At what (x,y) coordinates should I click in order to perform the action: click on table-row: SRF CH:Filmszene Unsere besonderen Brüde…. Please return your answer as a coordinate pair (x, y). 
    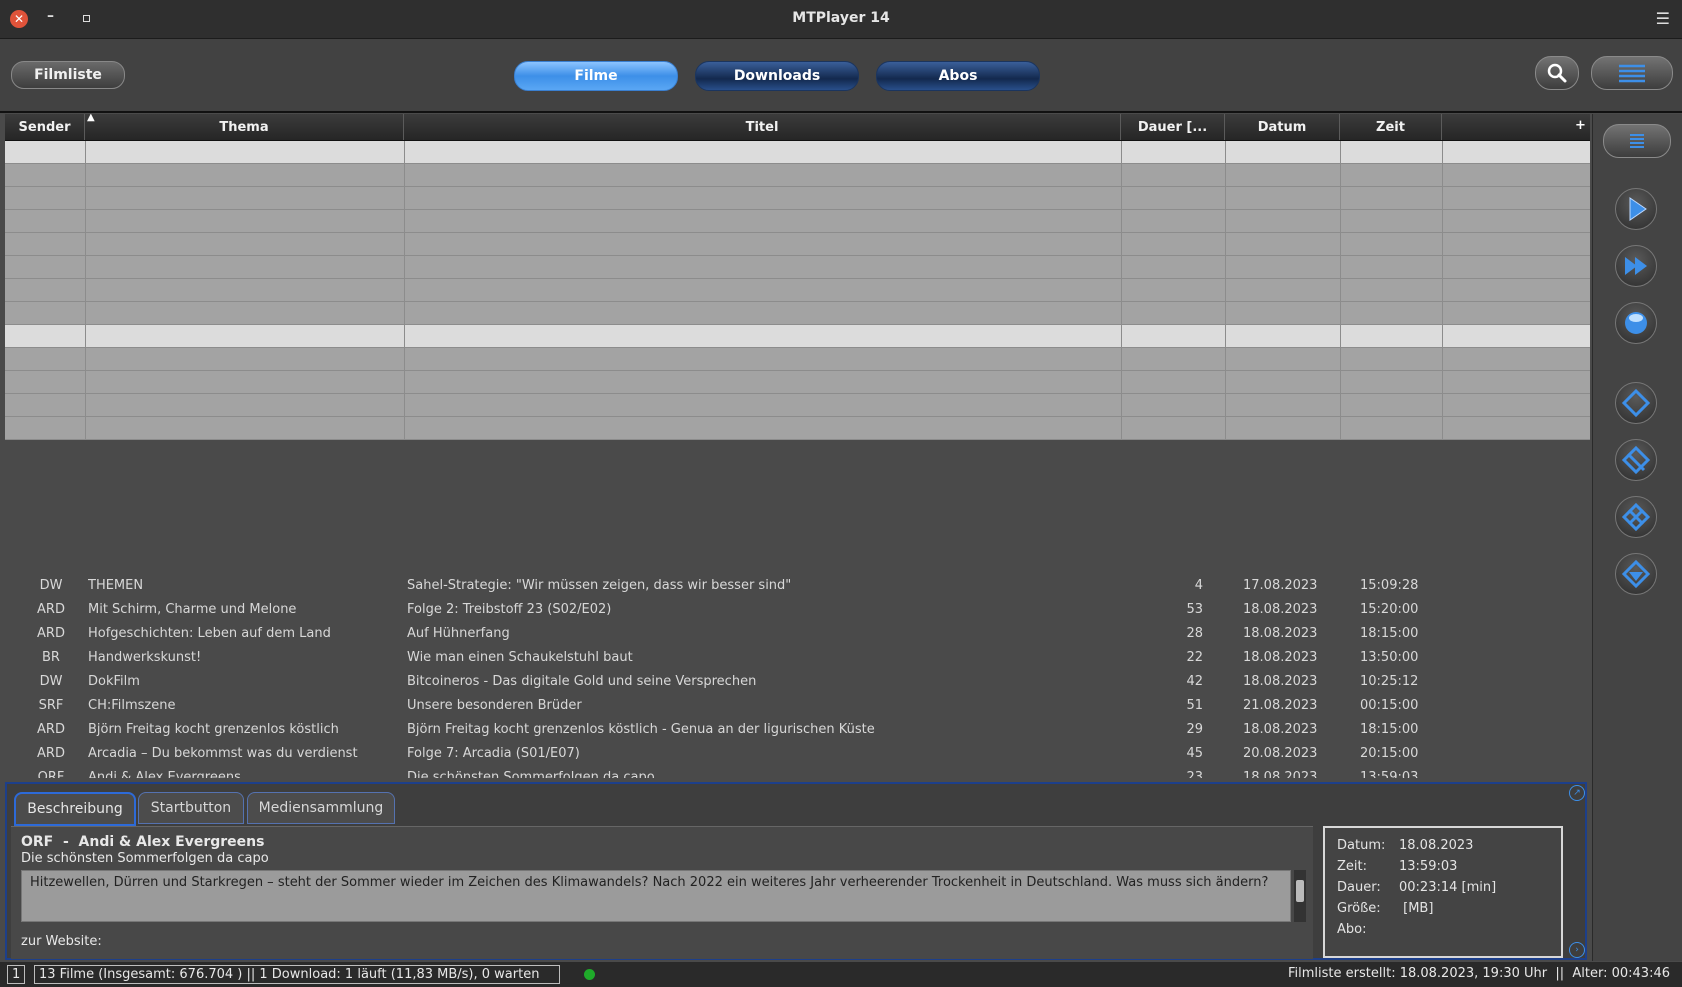
    Looking at the image, I should click on (797, 706).